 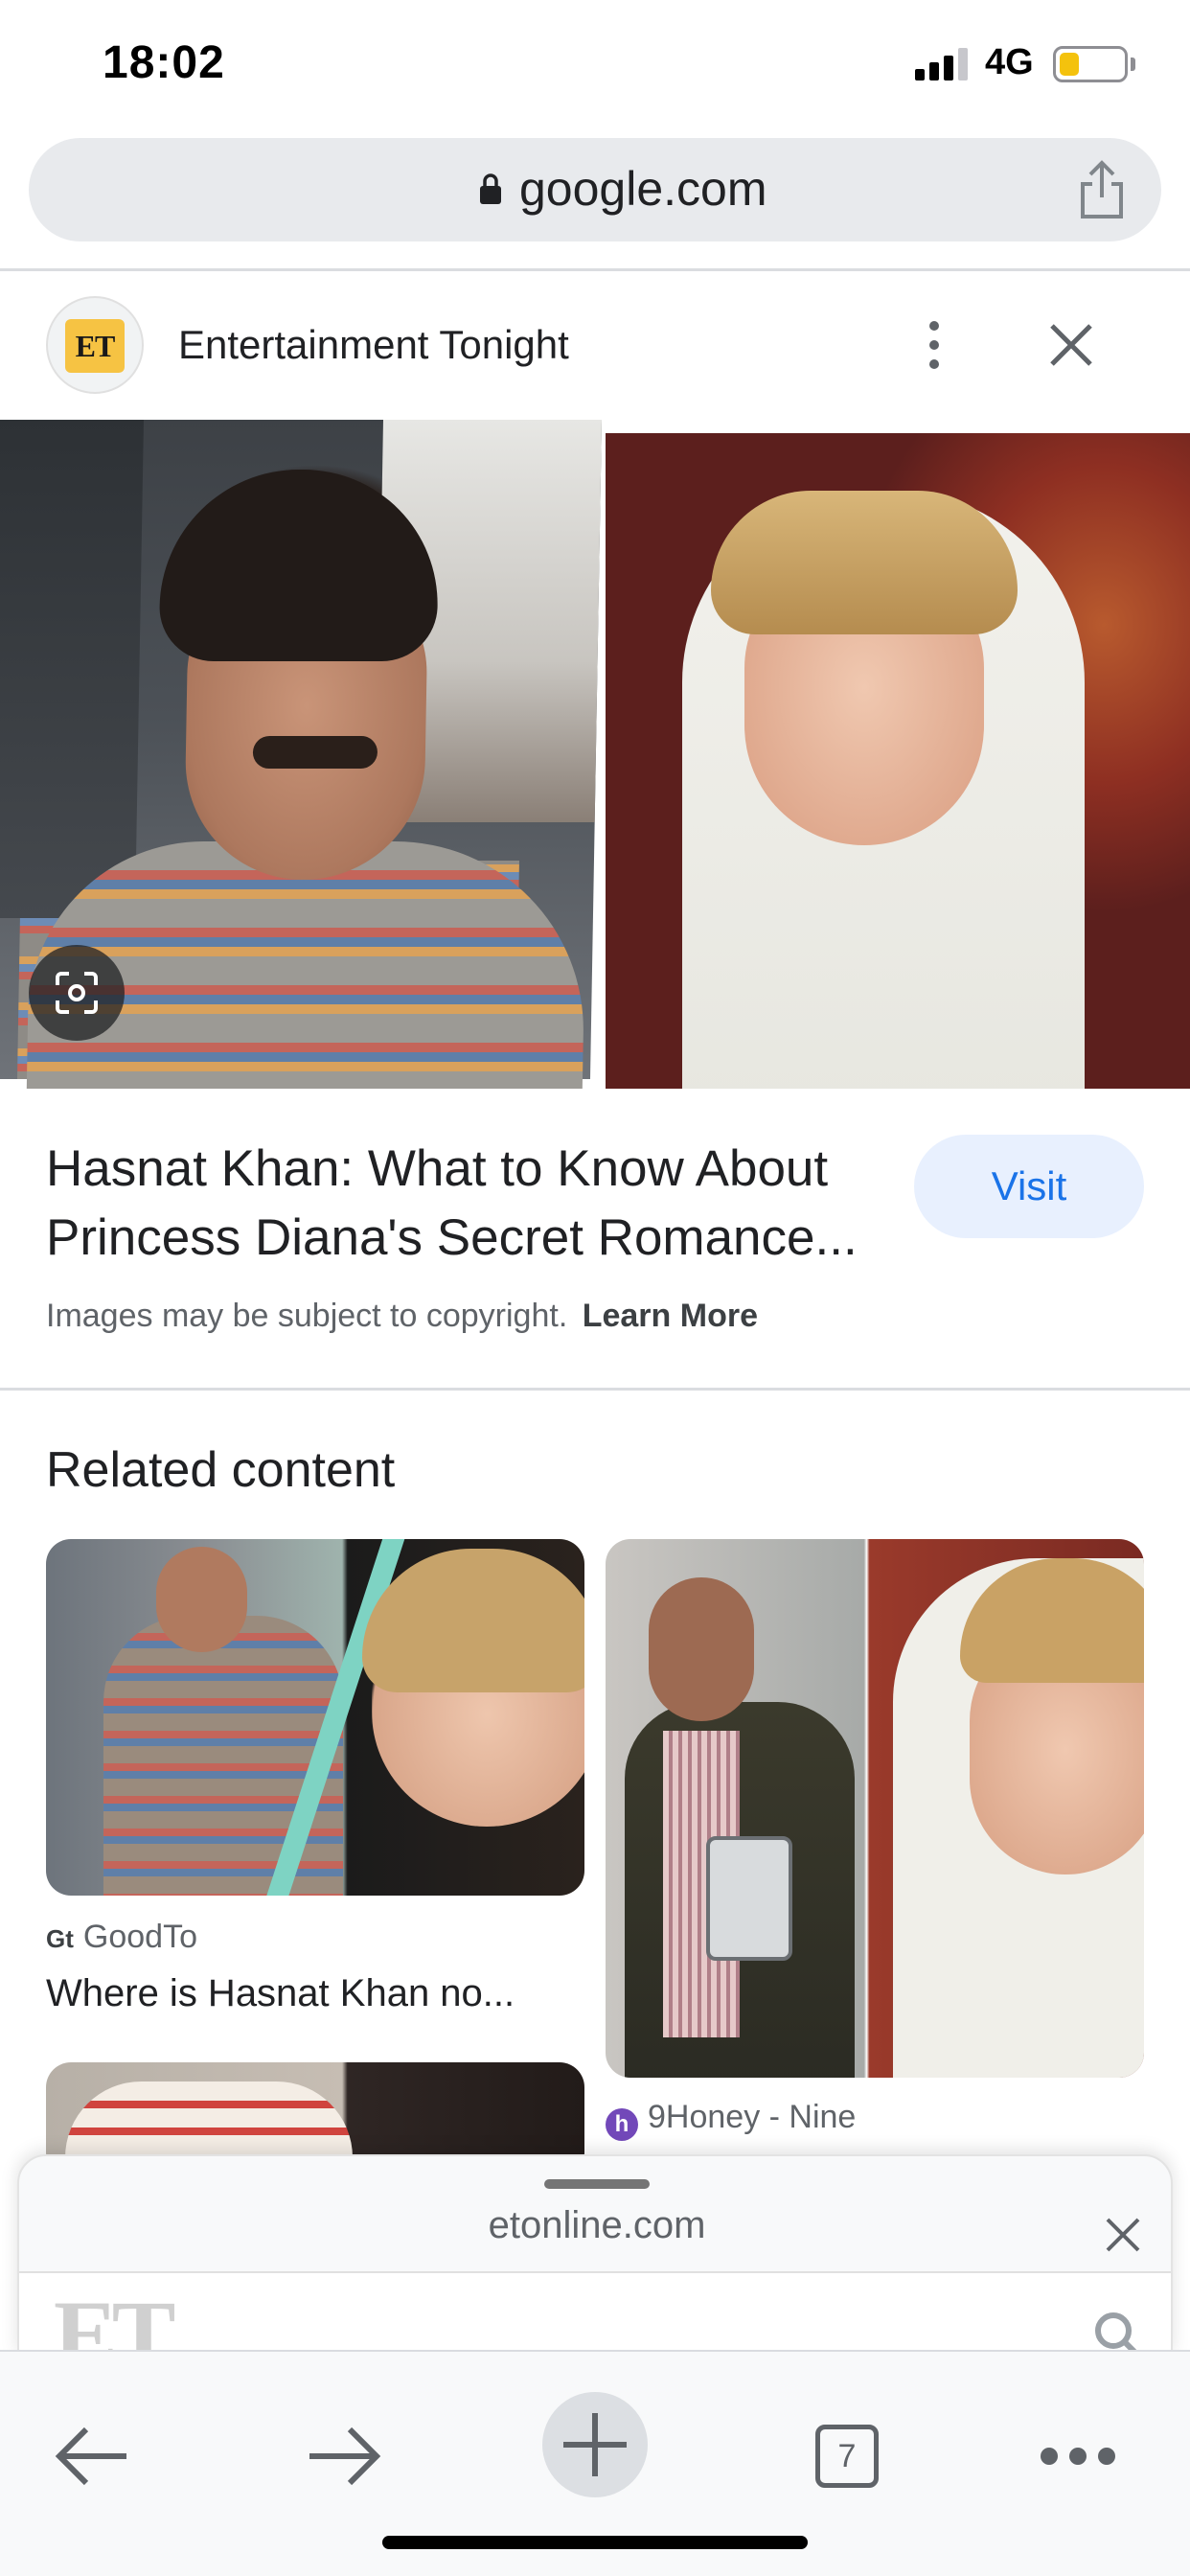 I want to click on related-card-source: h 9Honey - Nine, so click(x=731, y=2120).